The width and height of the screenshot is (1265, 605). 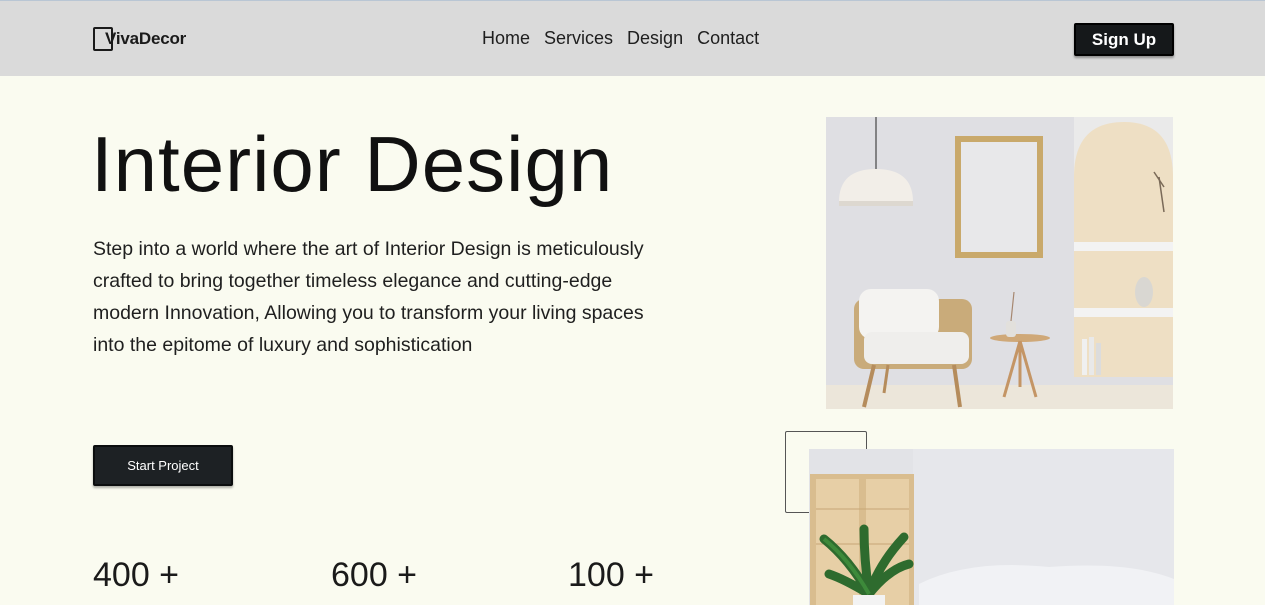 I want to click on nav-item-contact: Contact, so click(x=728, y=38).